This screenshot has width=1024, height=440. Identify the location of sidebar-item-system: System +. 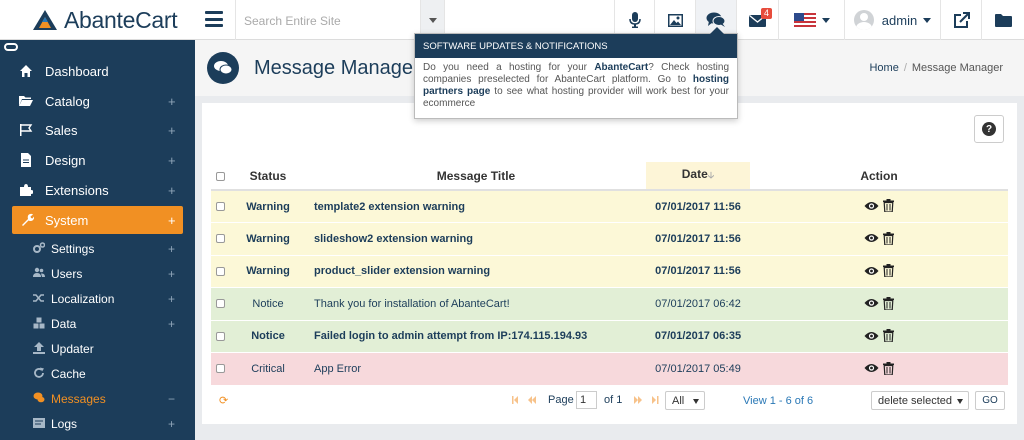
(97, 220).